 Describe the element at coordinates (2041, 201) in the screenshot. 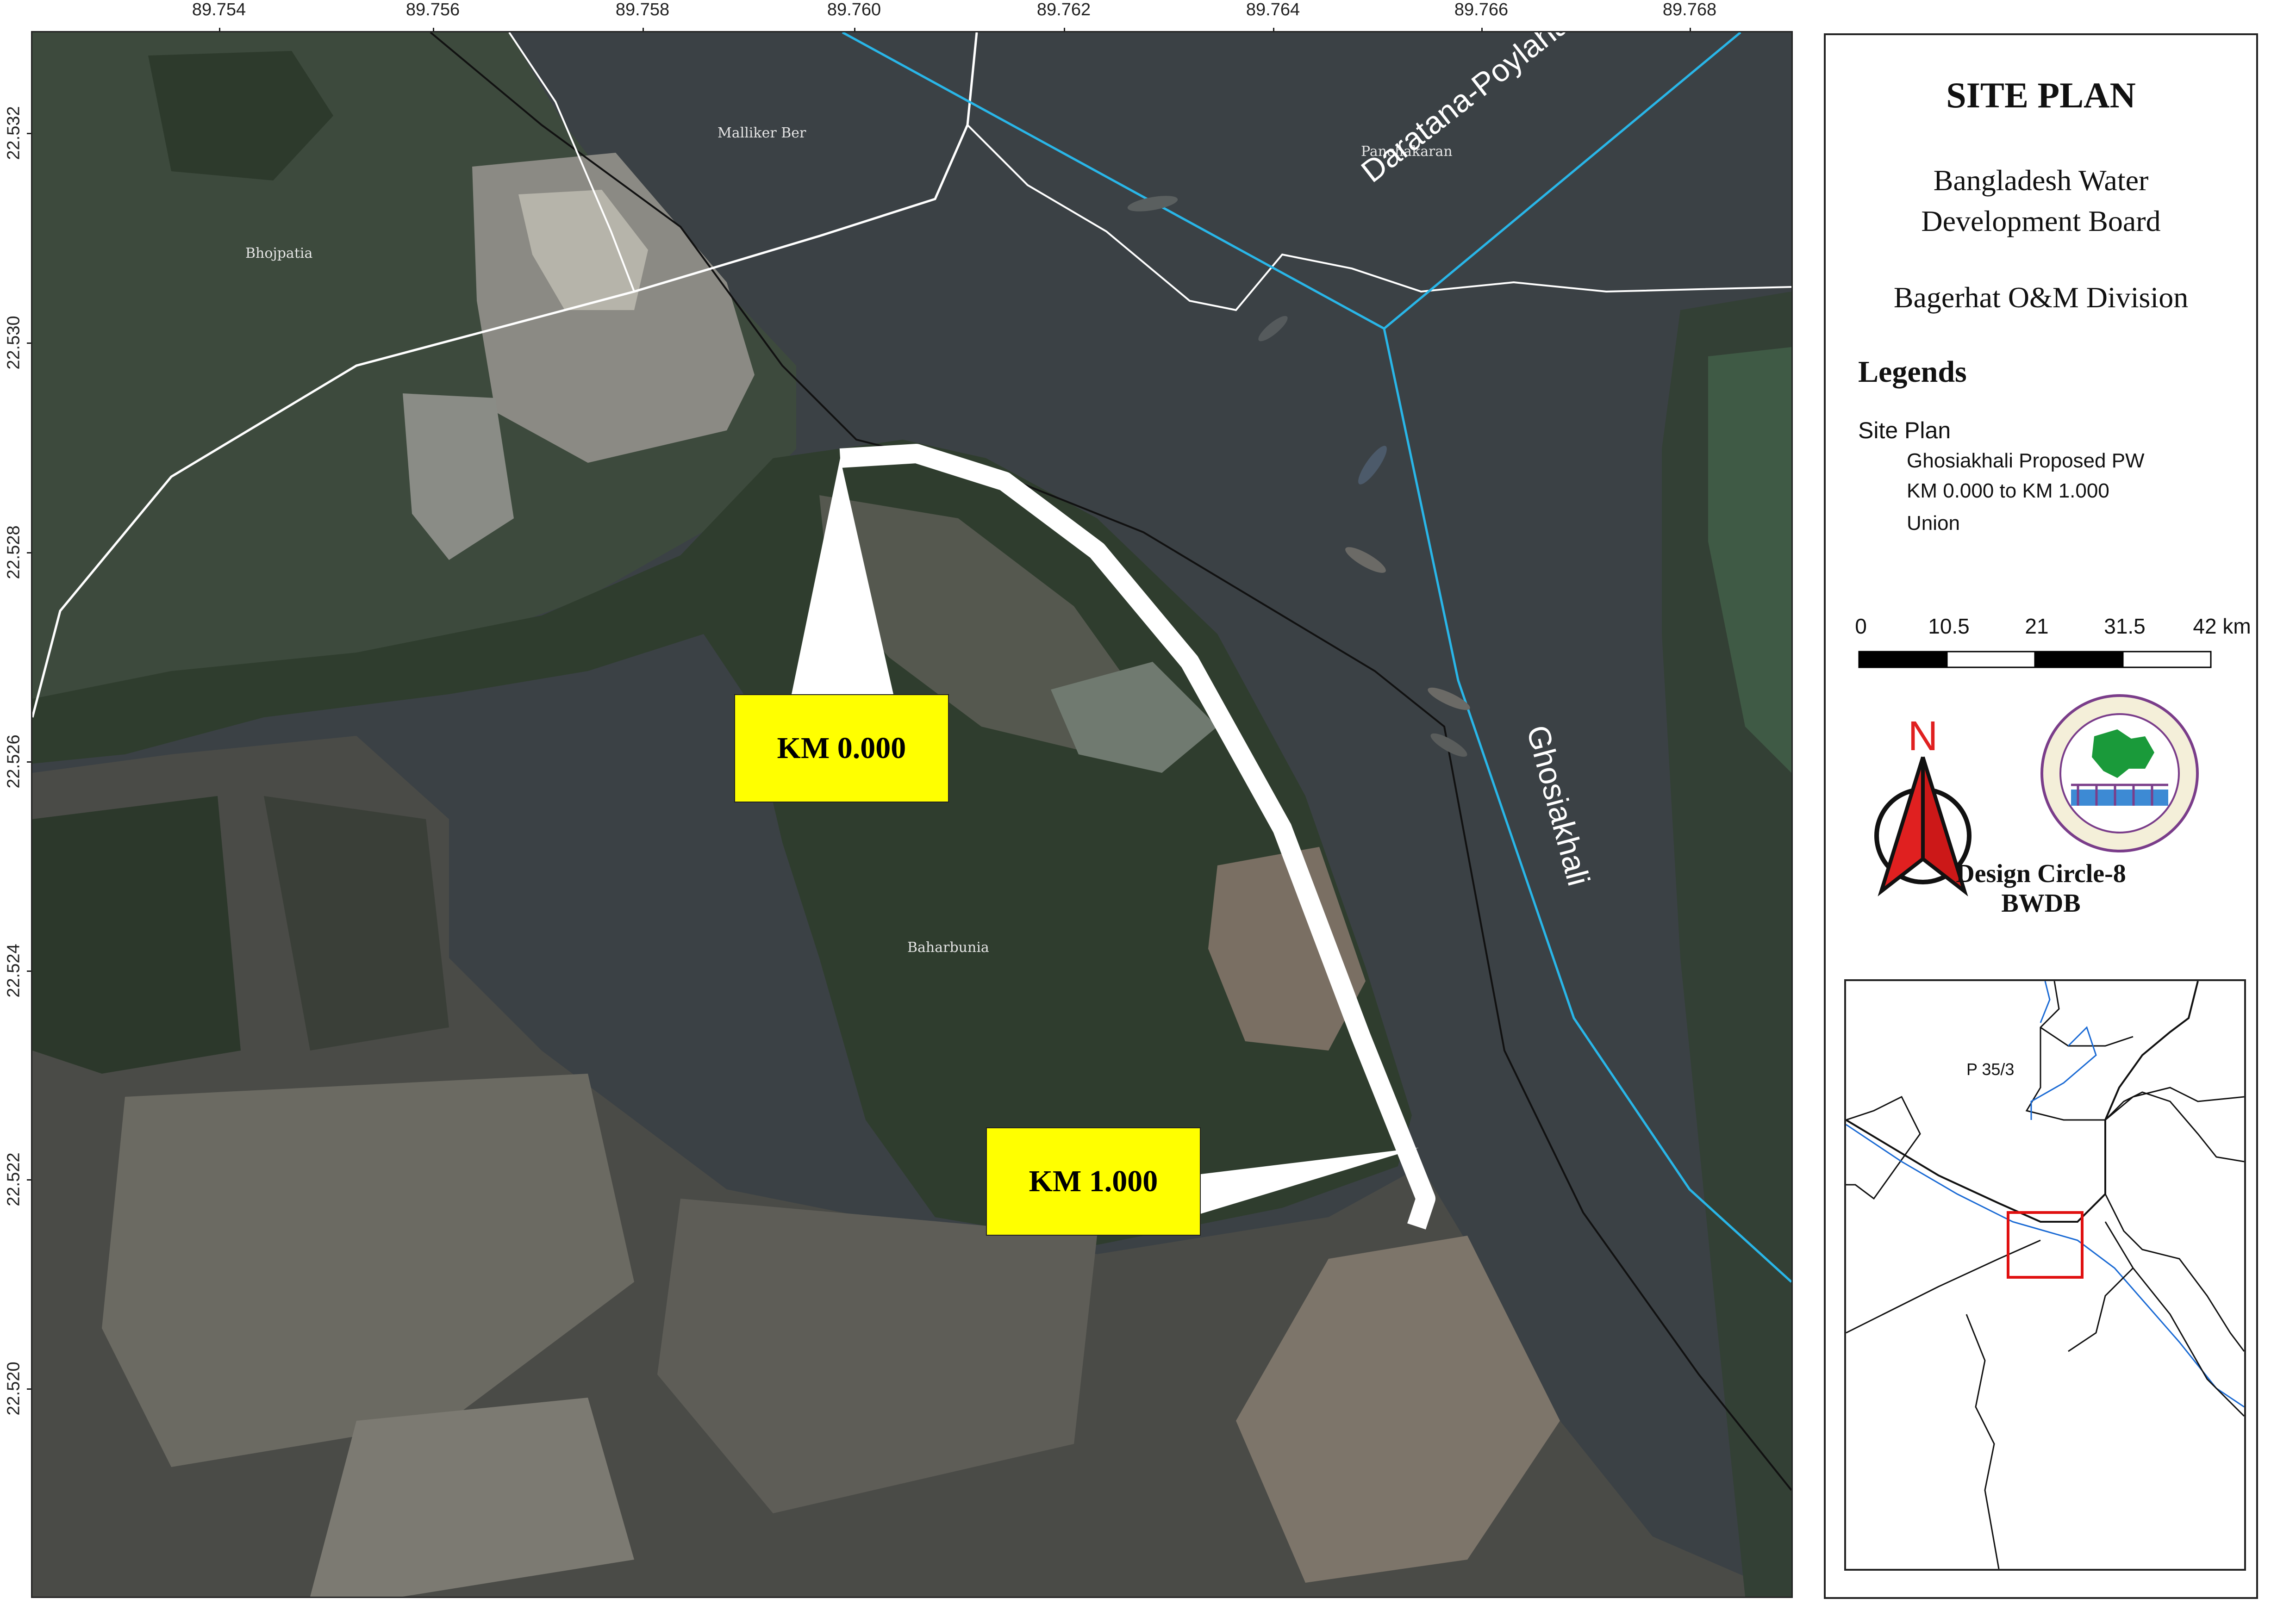

I see `organization-name: Bangladesh Water Development Board` at that location.